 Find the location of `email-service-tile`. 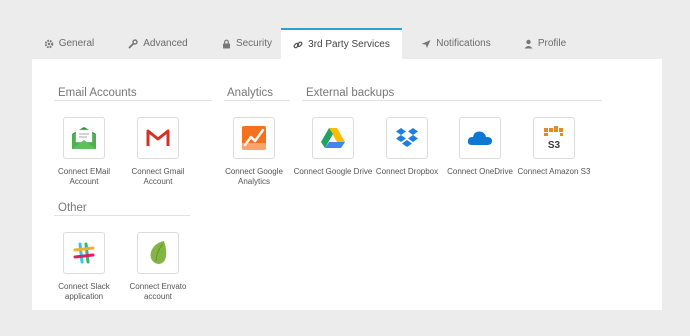

email-service-tile is located at coordinates (84, 138).